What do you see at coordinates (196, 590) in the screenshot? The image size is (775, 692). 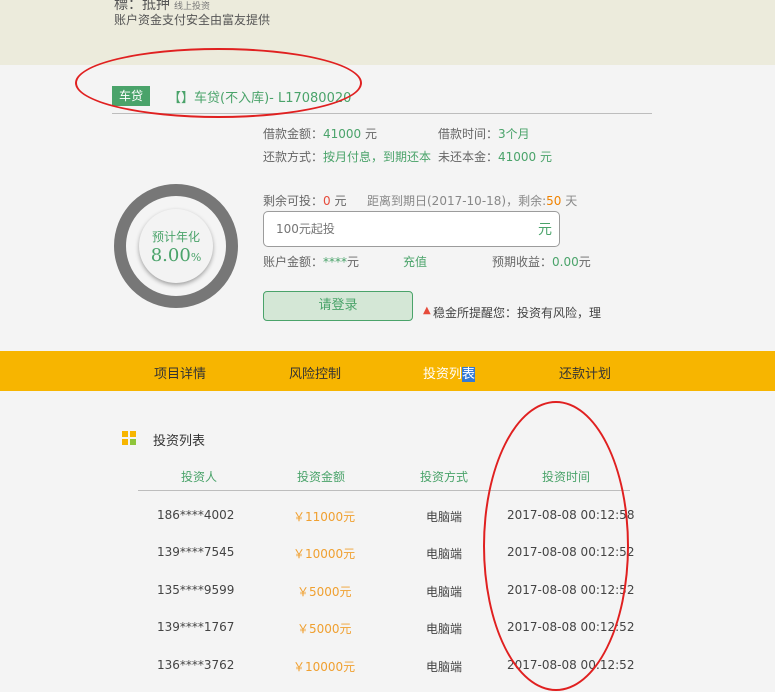 I see `investor-cell: 135****9599` at bounding box center [196, 590].